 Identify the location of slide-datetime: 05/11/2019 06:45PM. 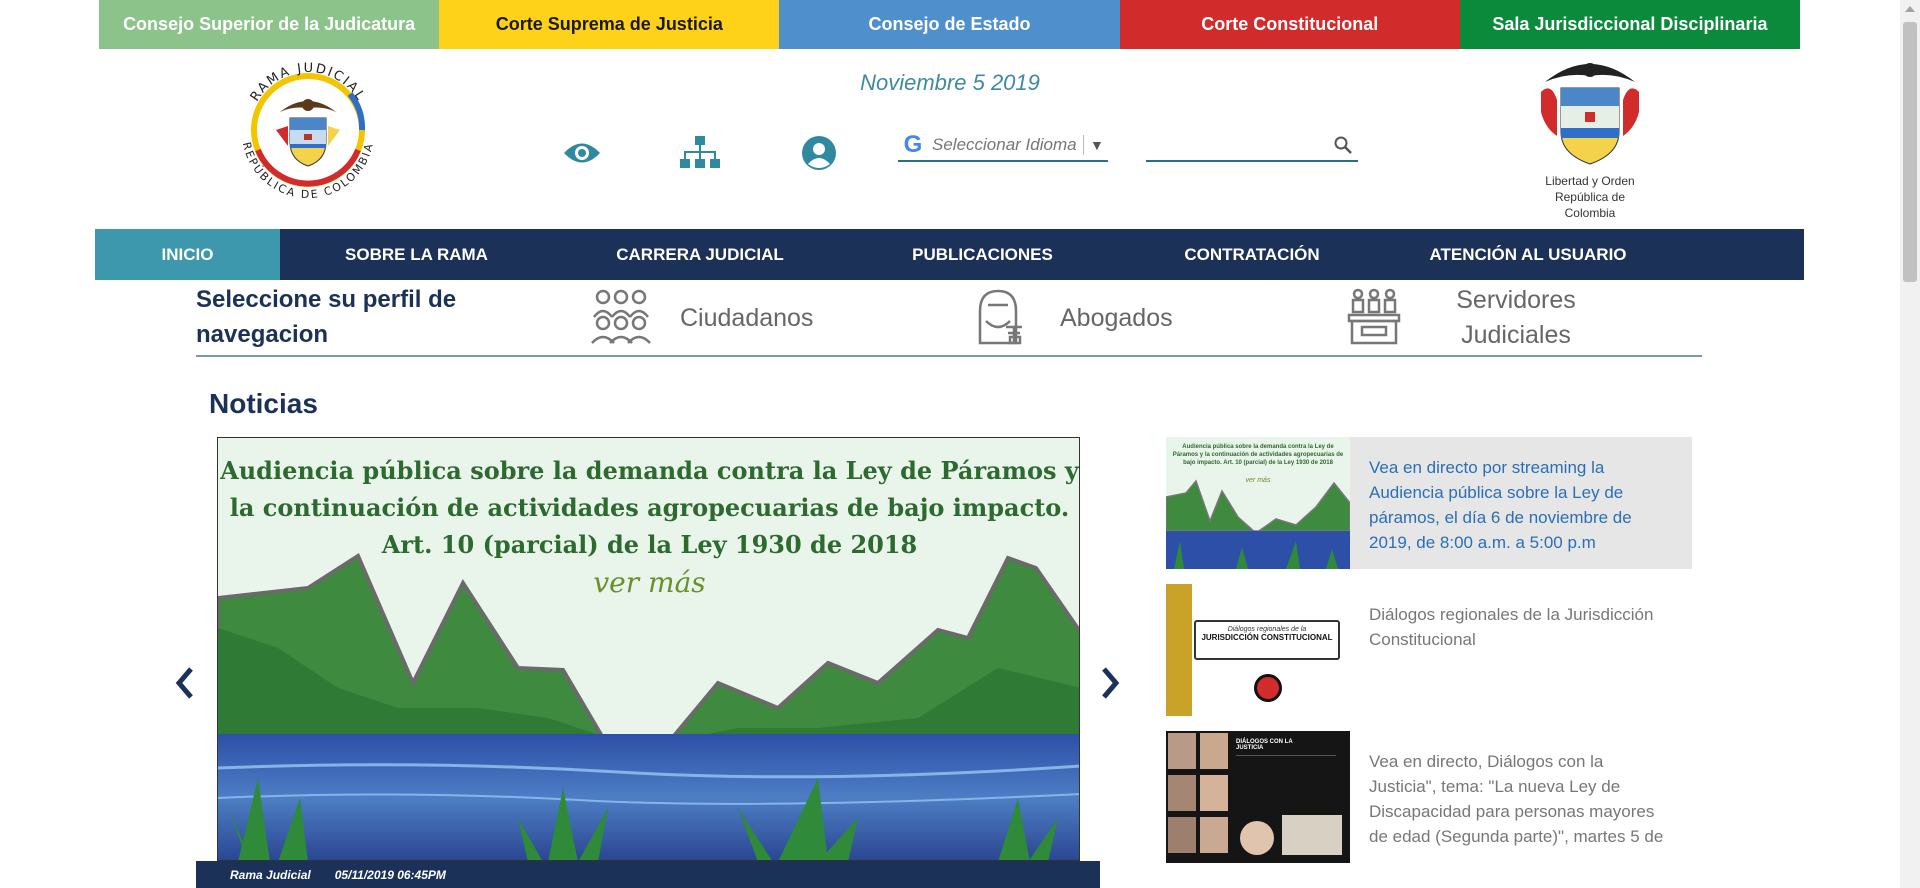
(390, 874).